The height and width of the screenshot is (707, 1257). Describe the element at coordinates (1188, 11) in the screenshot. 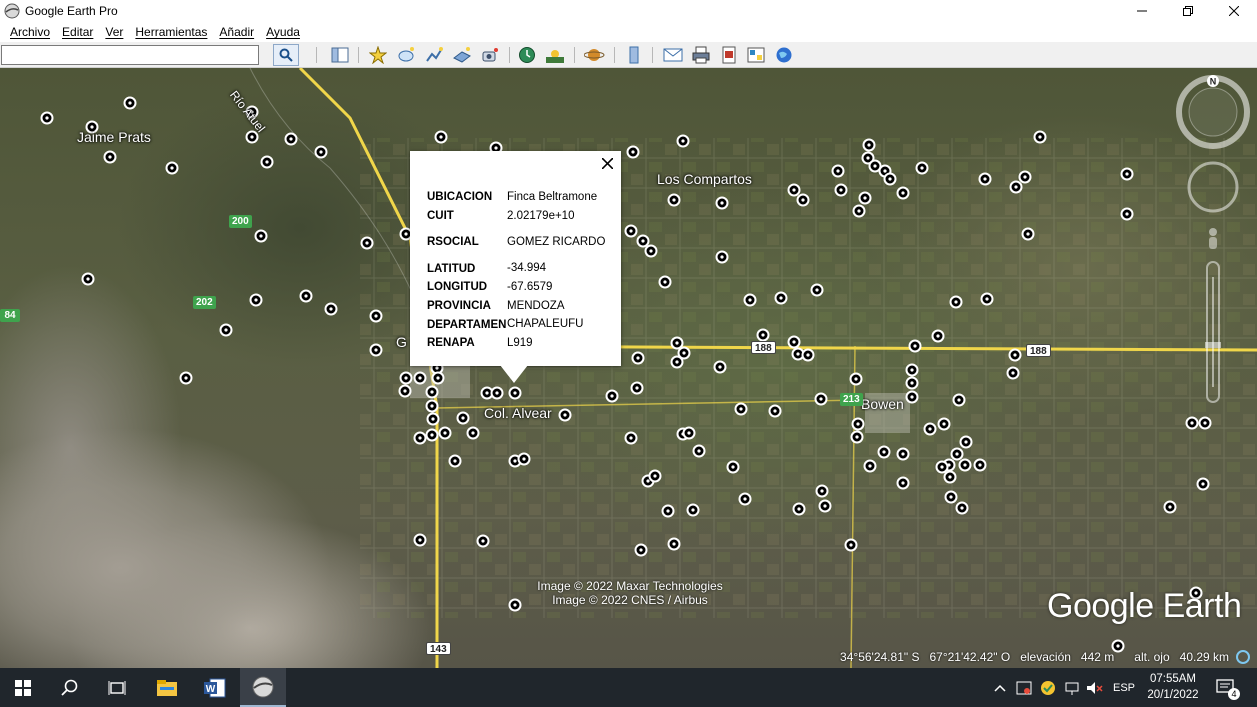

I see `restore-button` at that location.